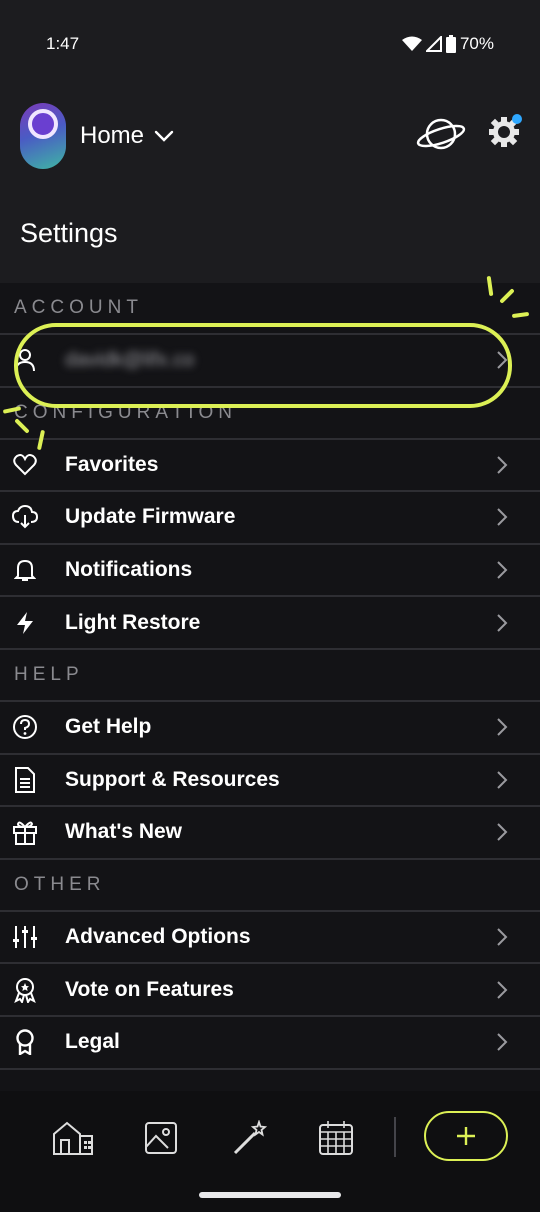 Image resolution: width=540 pixels, height=1212 pixels. I want to click on magic-wand-icon, so click(250, 1137).